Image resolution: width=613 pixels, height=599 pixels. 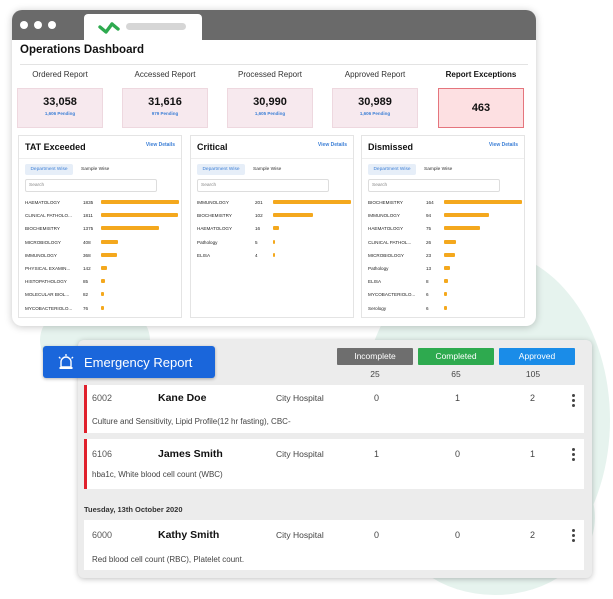 I want to click on department-row: CLINICAL PATHOL... 26, so click(x=444, y=243).